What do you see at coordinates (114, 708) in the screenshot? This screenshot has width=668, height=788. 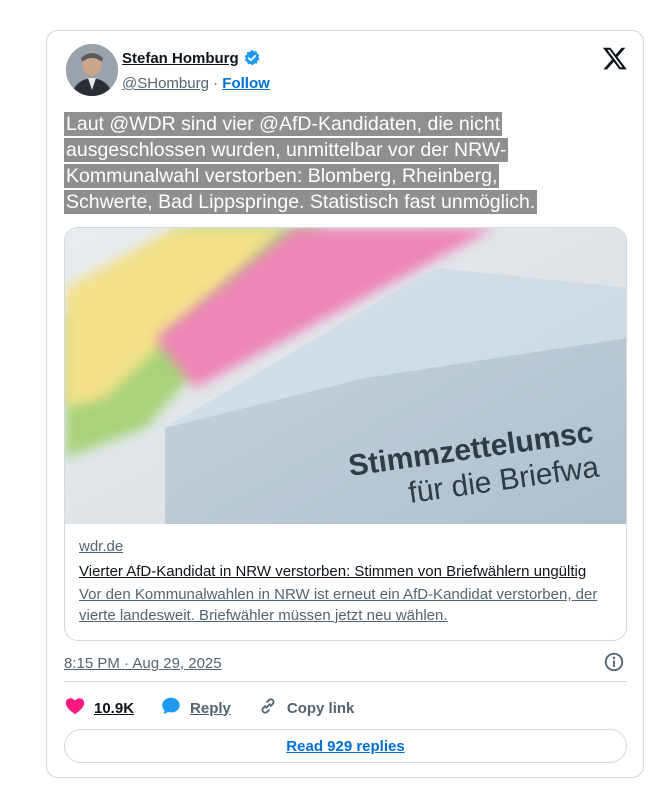 I see `like-count: 10.9K` at bounding box center [114, 708].